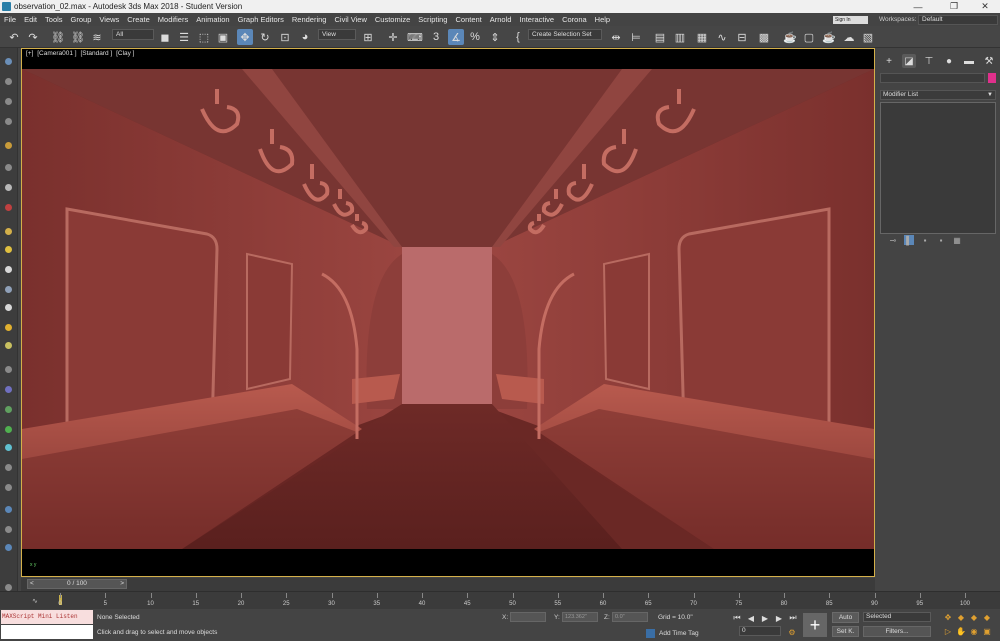 The height and width of the screenshot is (641, 1000). I want to click on keyboard-shortcut-override-icon: ⌨, so click(415, 37).